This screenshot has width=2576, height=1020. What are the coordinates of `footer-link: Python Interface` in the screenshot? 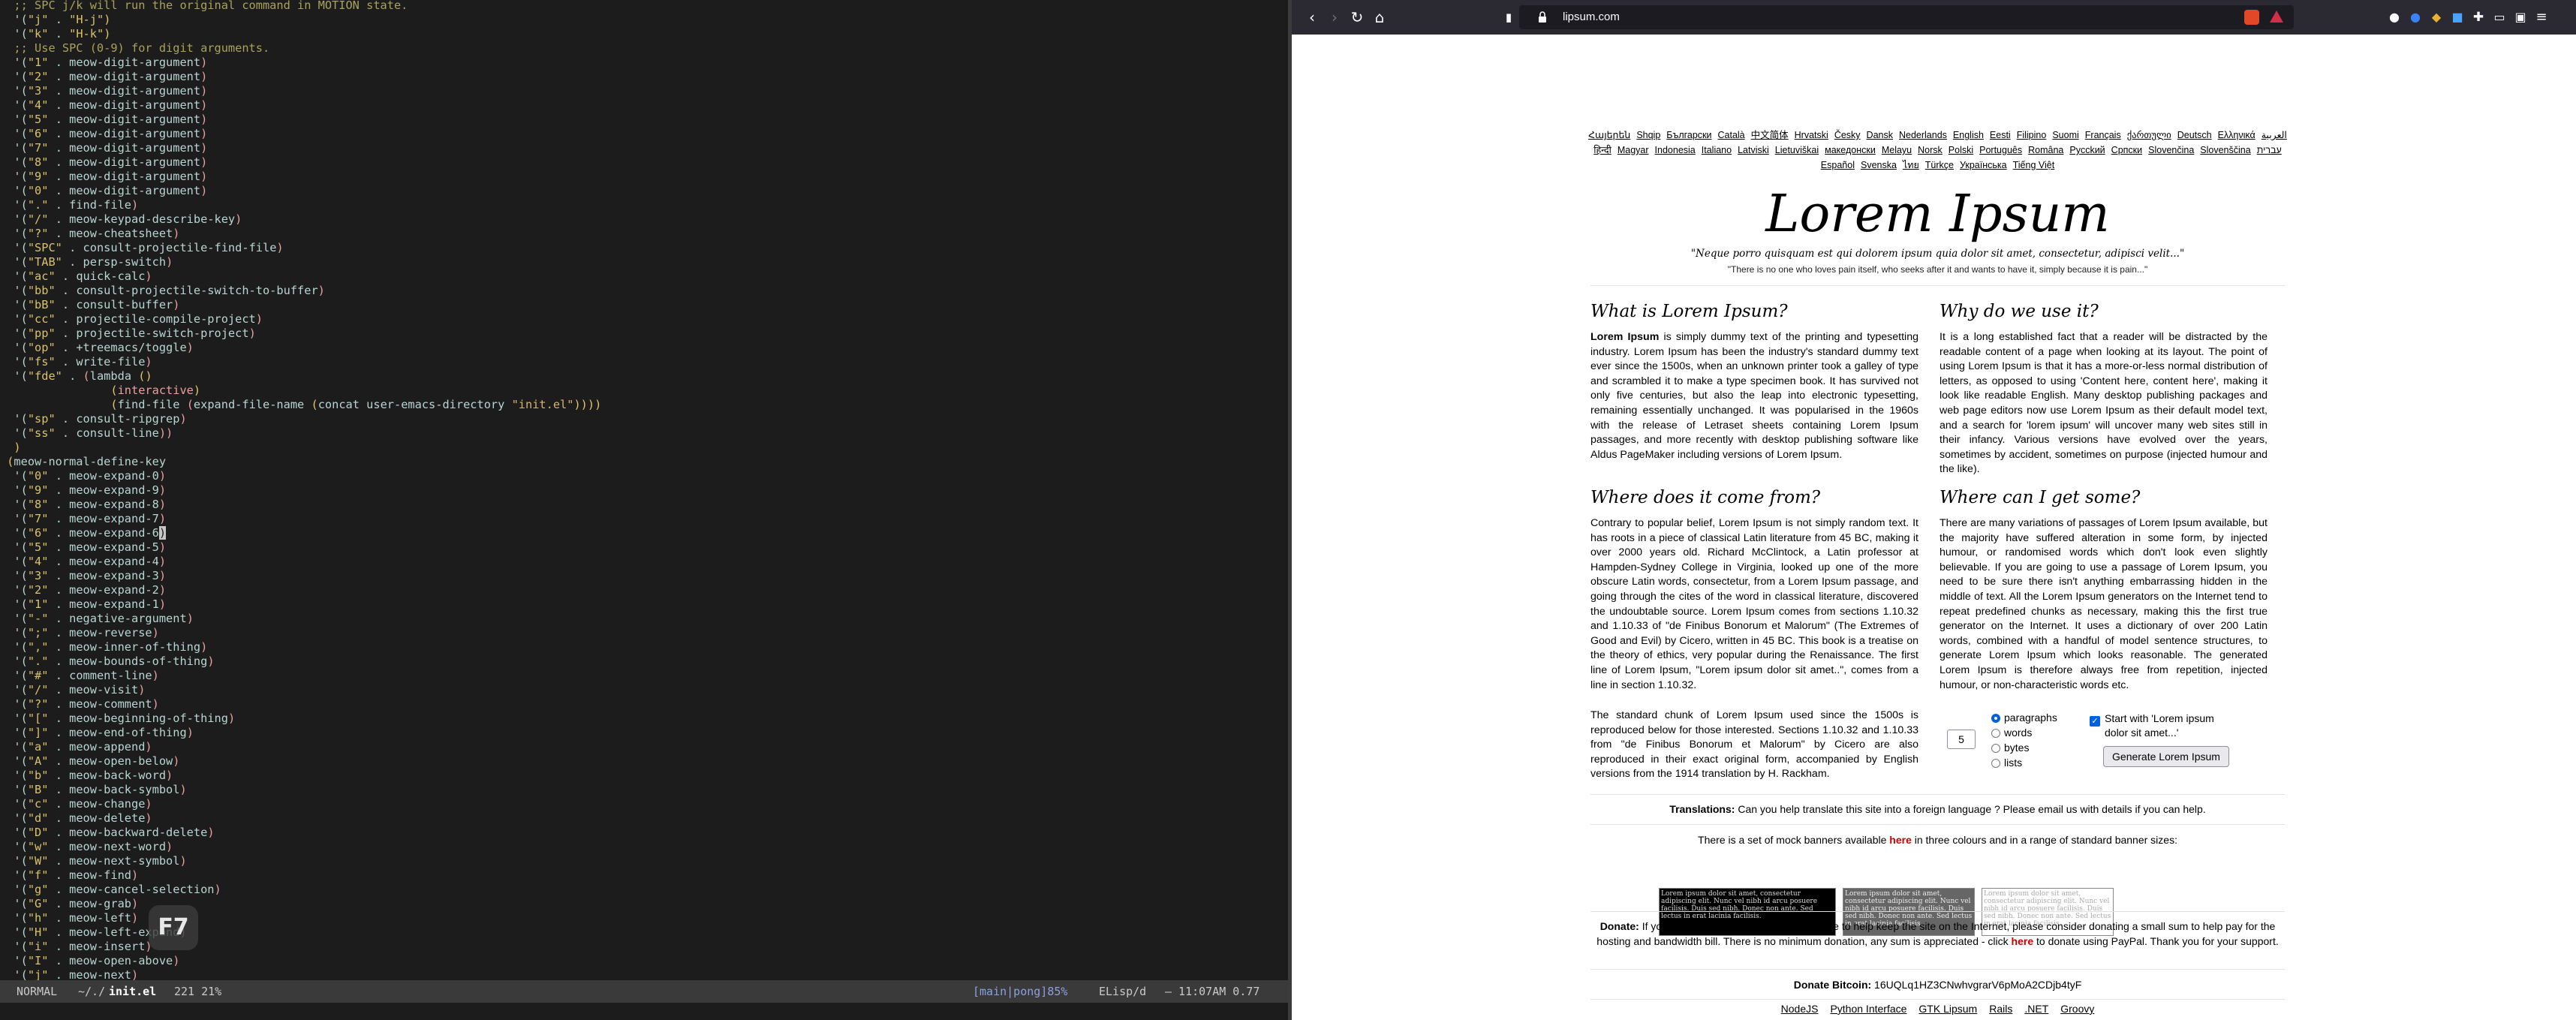 It's located at (1868, 1009).